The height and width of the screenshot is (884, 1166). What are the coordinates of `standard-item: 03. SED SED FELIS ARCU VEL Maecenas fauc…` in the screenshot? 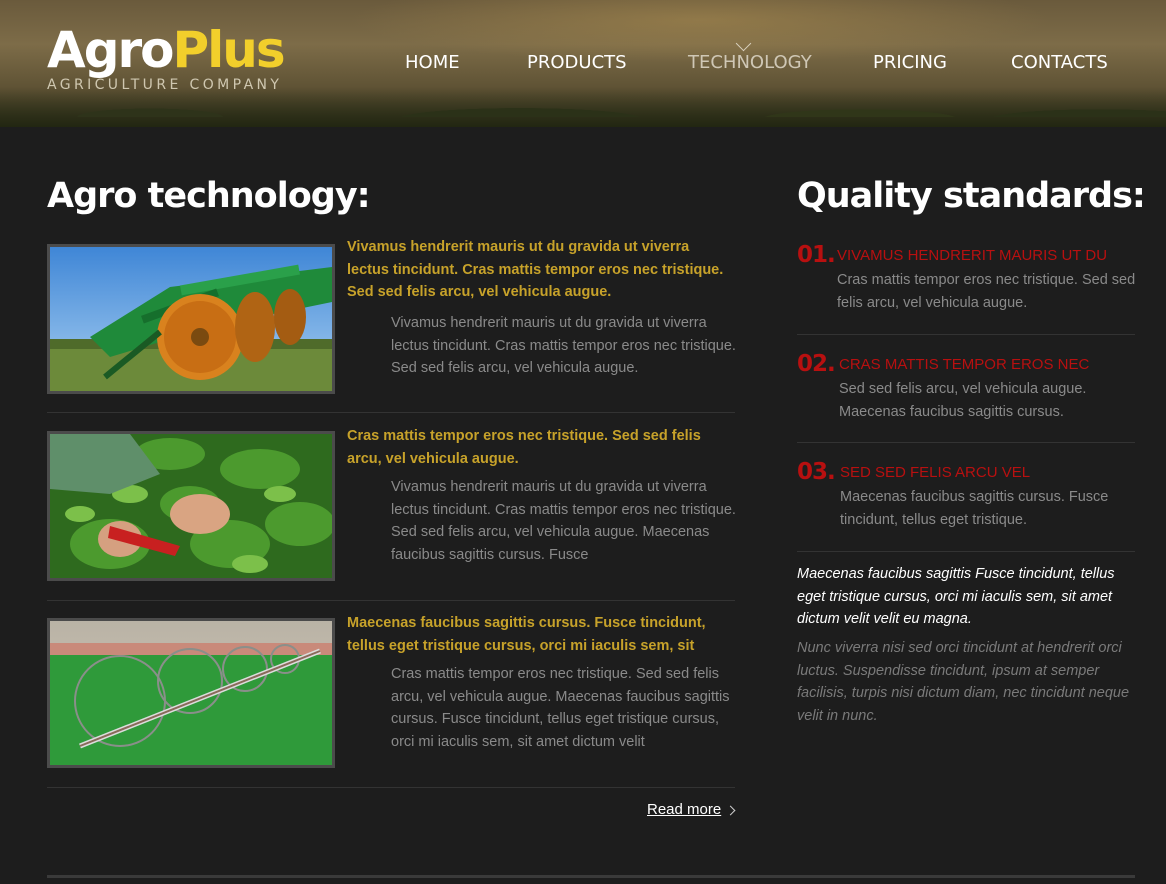 It's located at (967, 499).